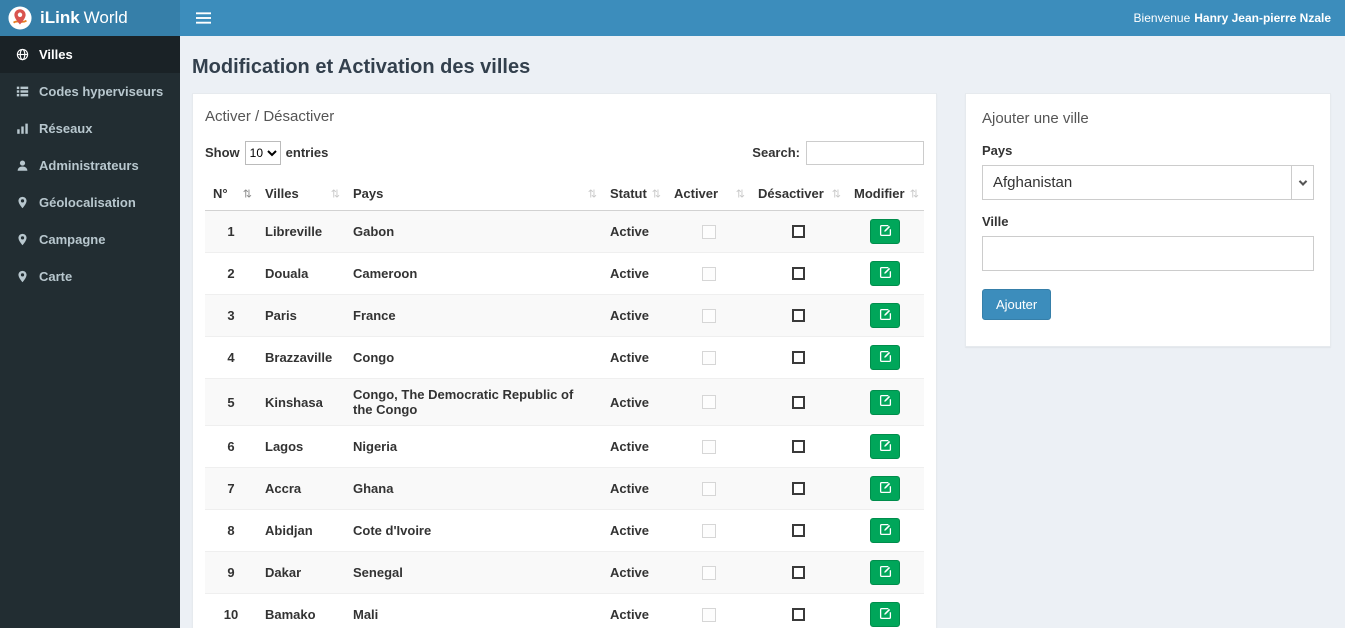  Describe the element at coordinates (72, 239) in the screenshot. I see `sidebar-item-label: Campagne` at that location.